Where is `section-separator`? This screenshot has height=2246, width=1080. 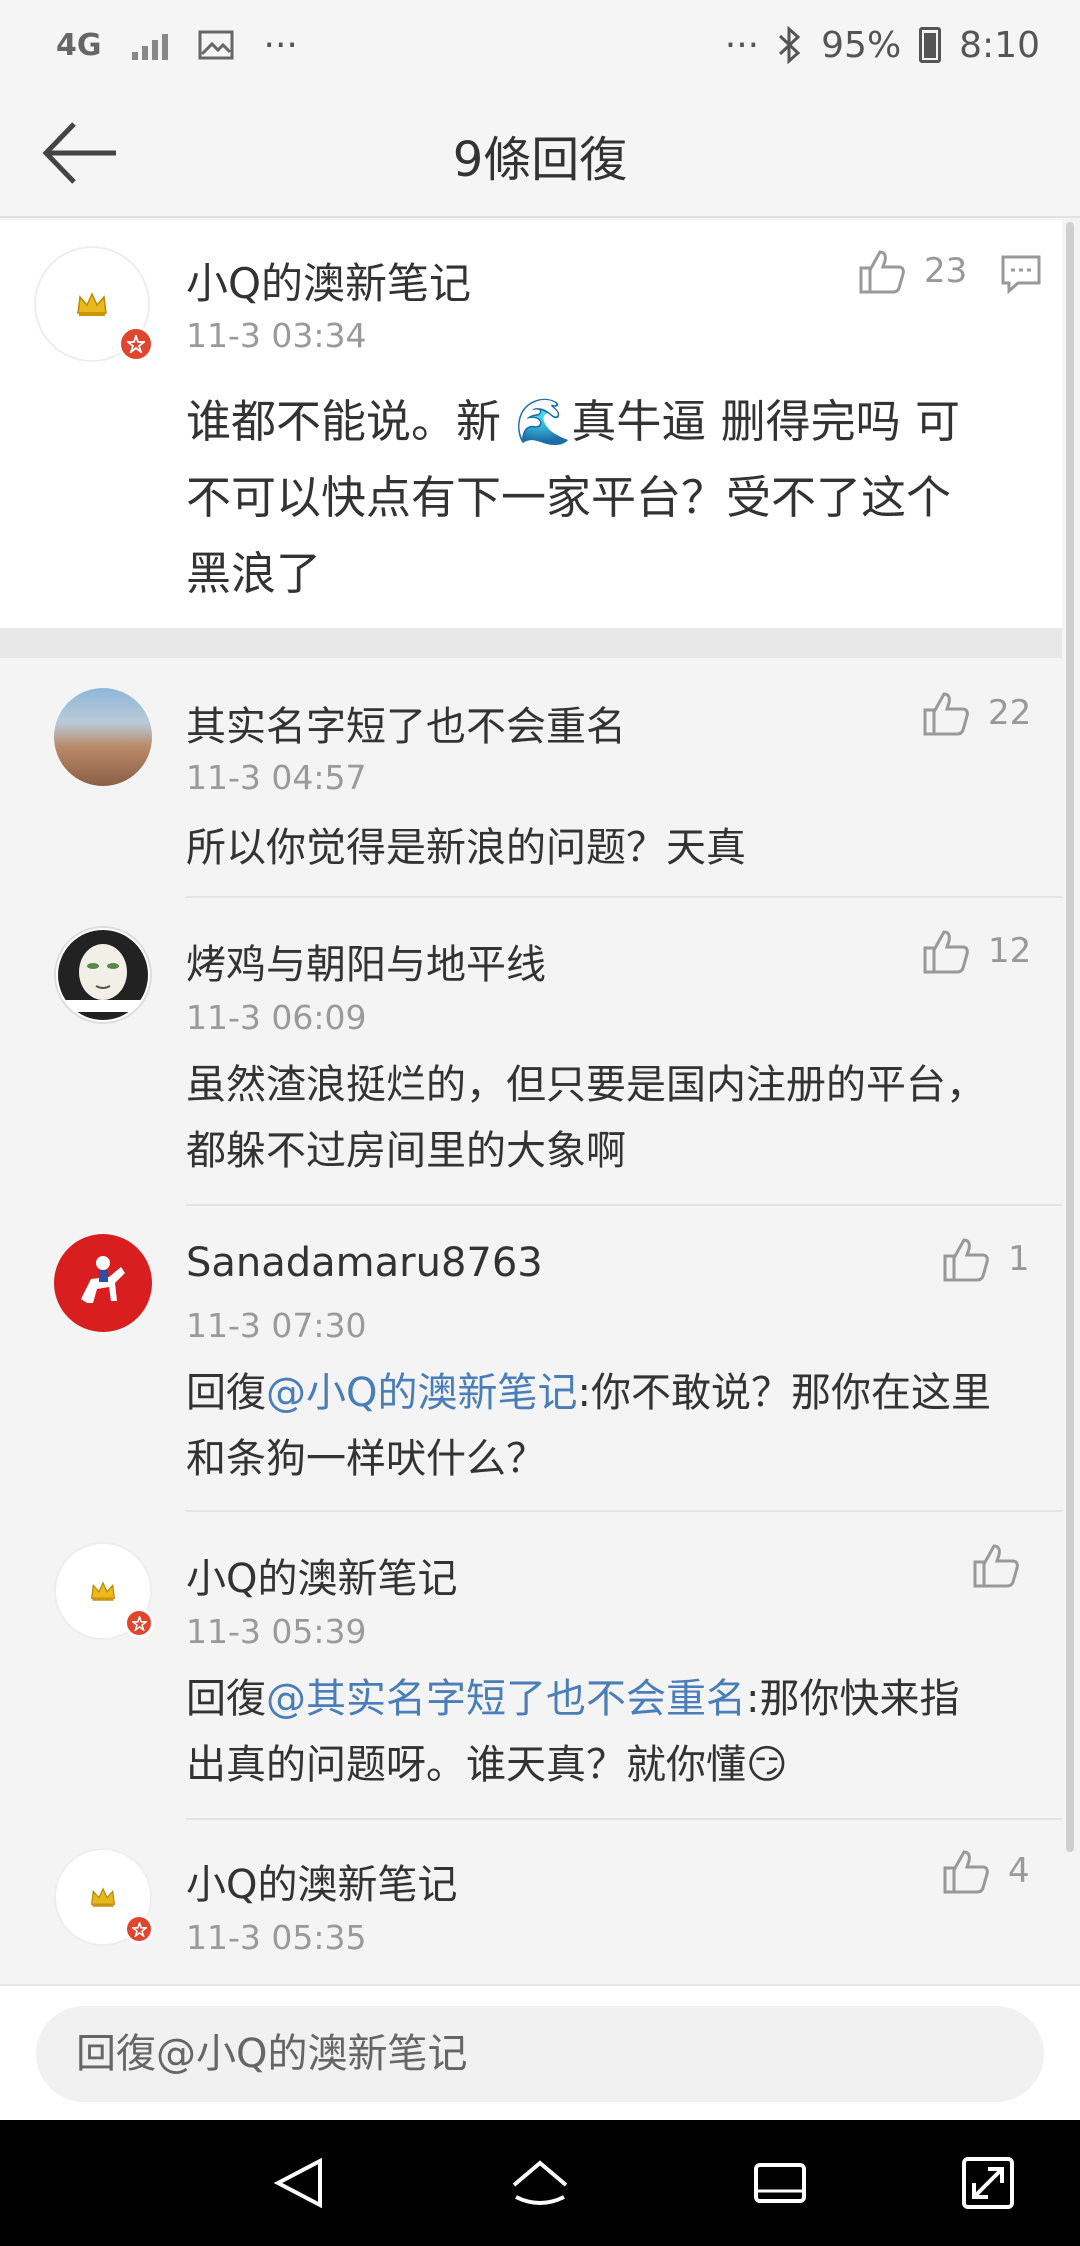 section-separator is located at coordinates (531, 643).